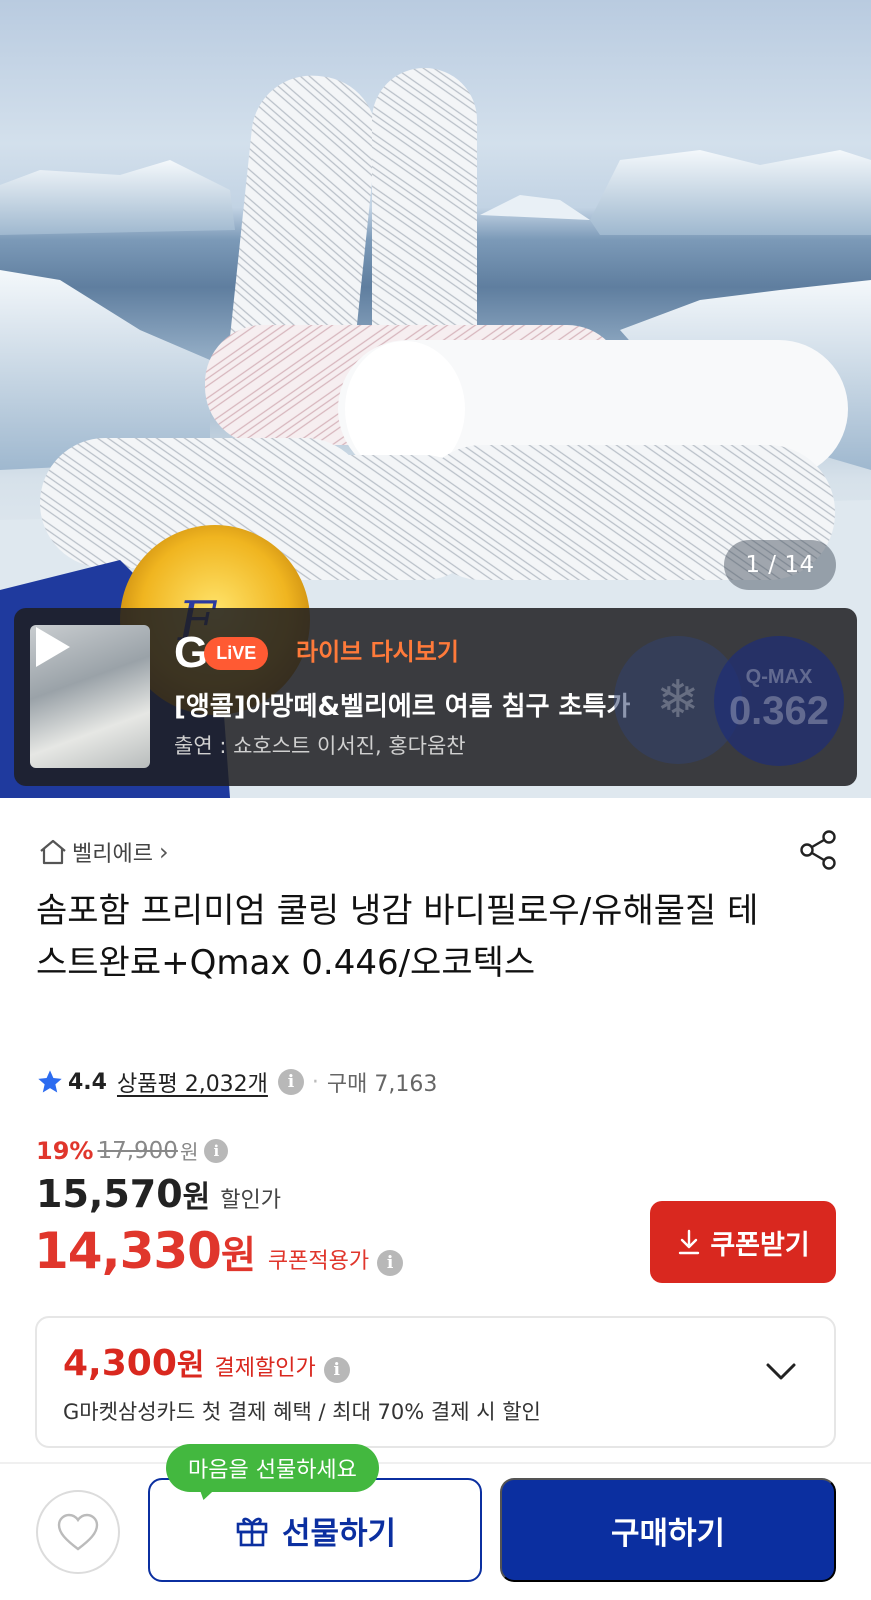 The width and height of the screenshot is (871, 1600). I want to click on gift-icon, so click(252, 1532).